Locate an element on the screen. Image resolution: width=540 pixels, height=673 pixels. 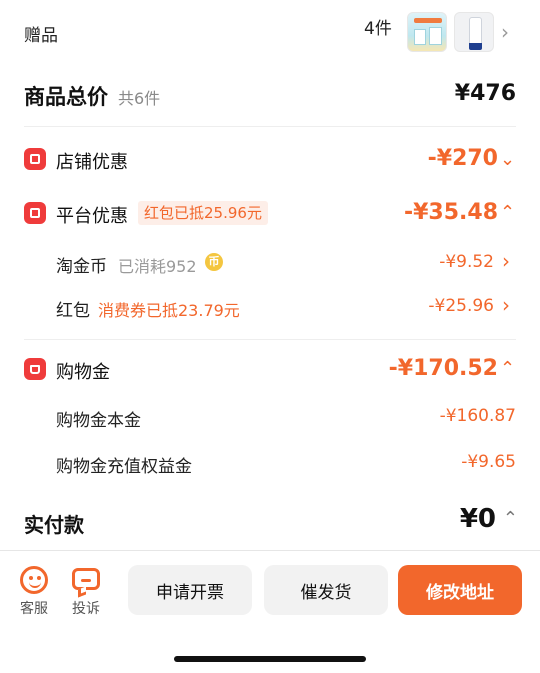
urge-shipping-button: 催发货 is located at coordinates (326, 590).